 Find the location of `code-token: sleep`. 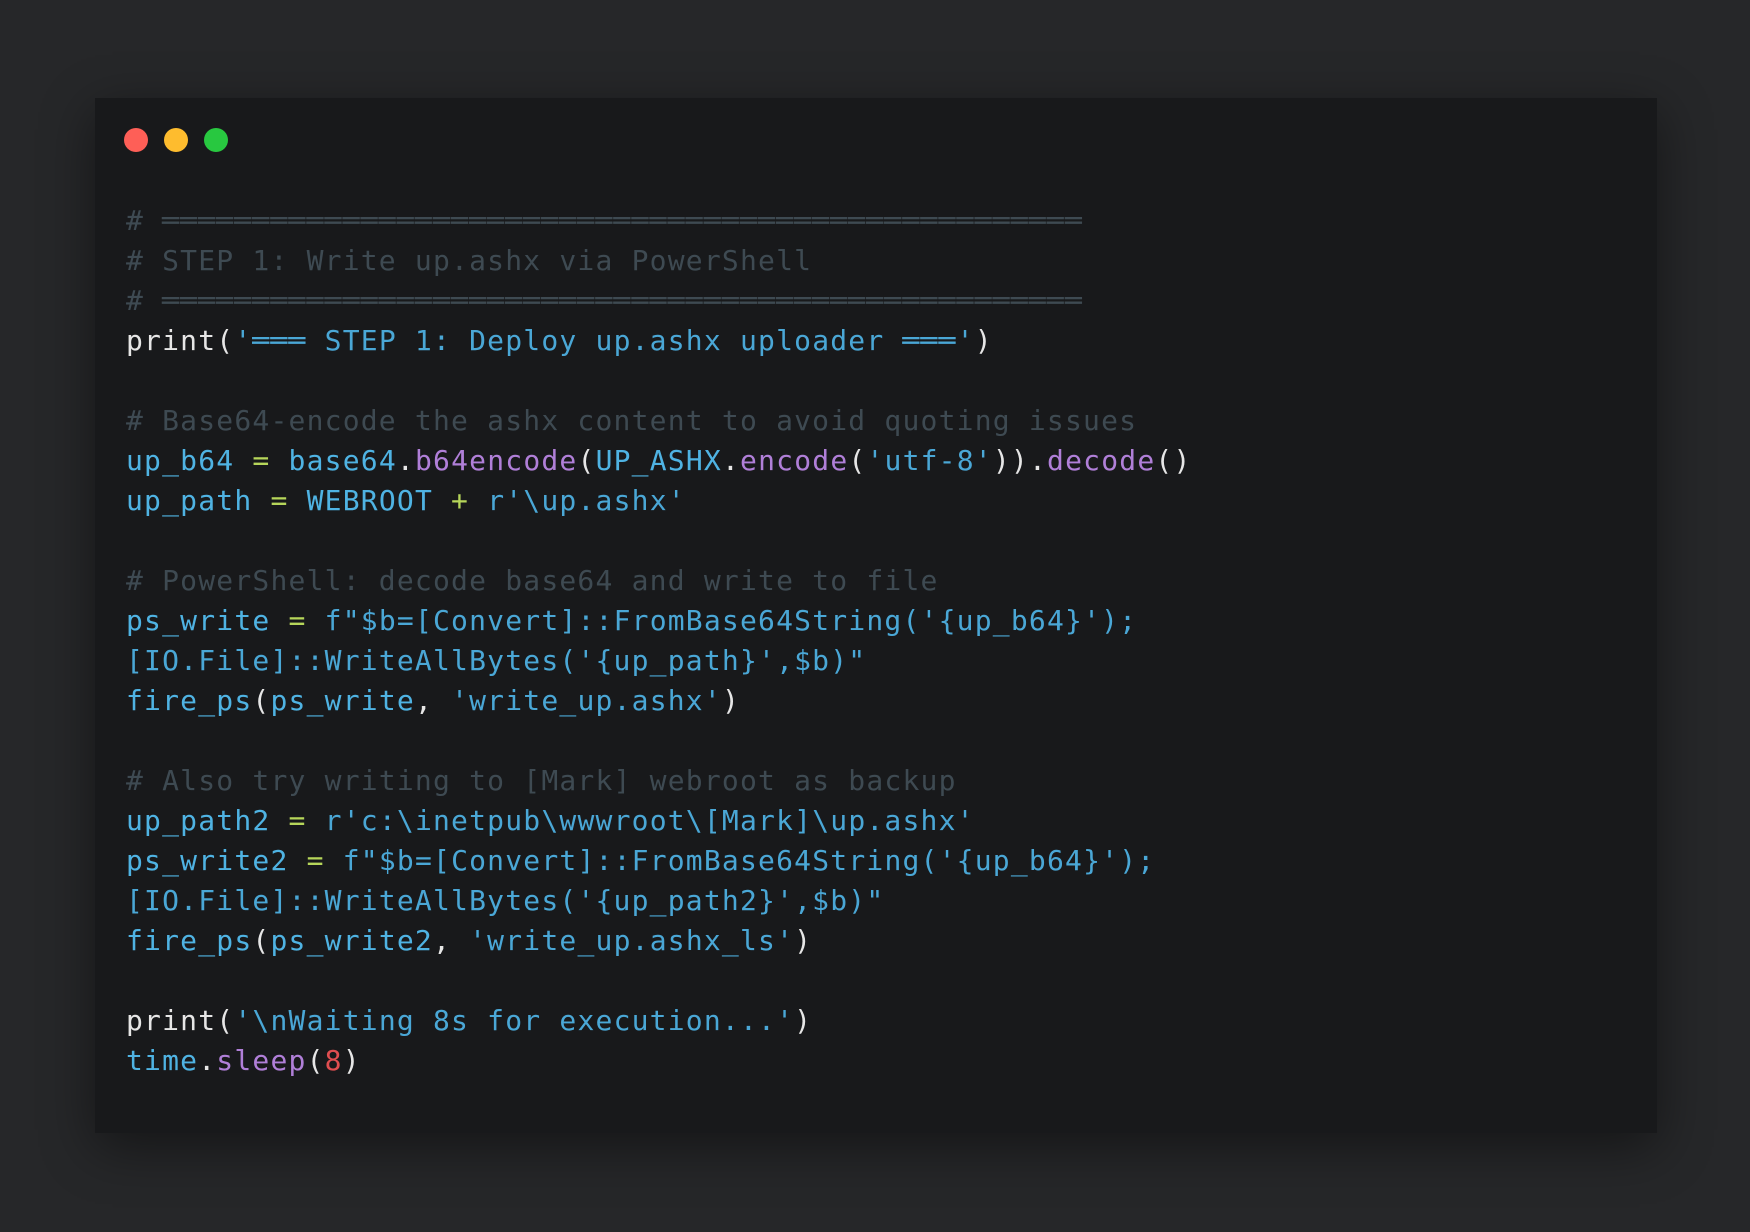

code-token: sleep is located at coordinates (261, 1060).